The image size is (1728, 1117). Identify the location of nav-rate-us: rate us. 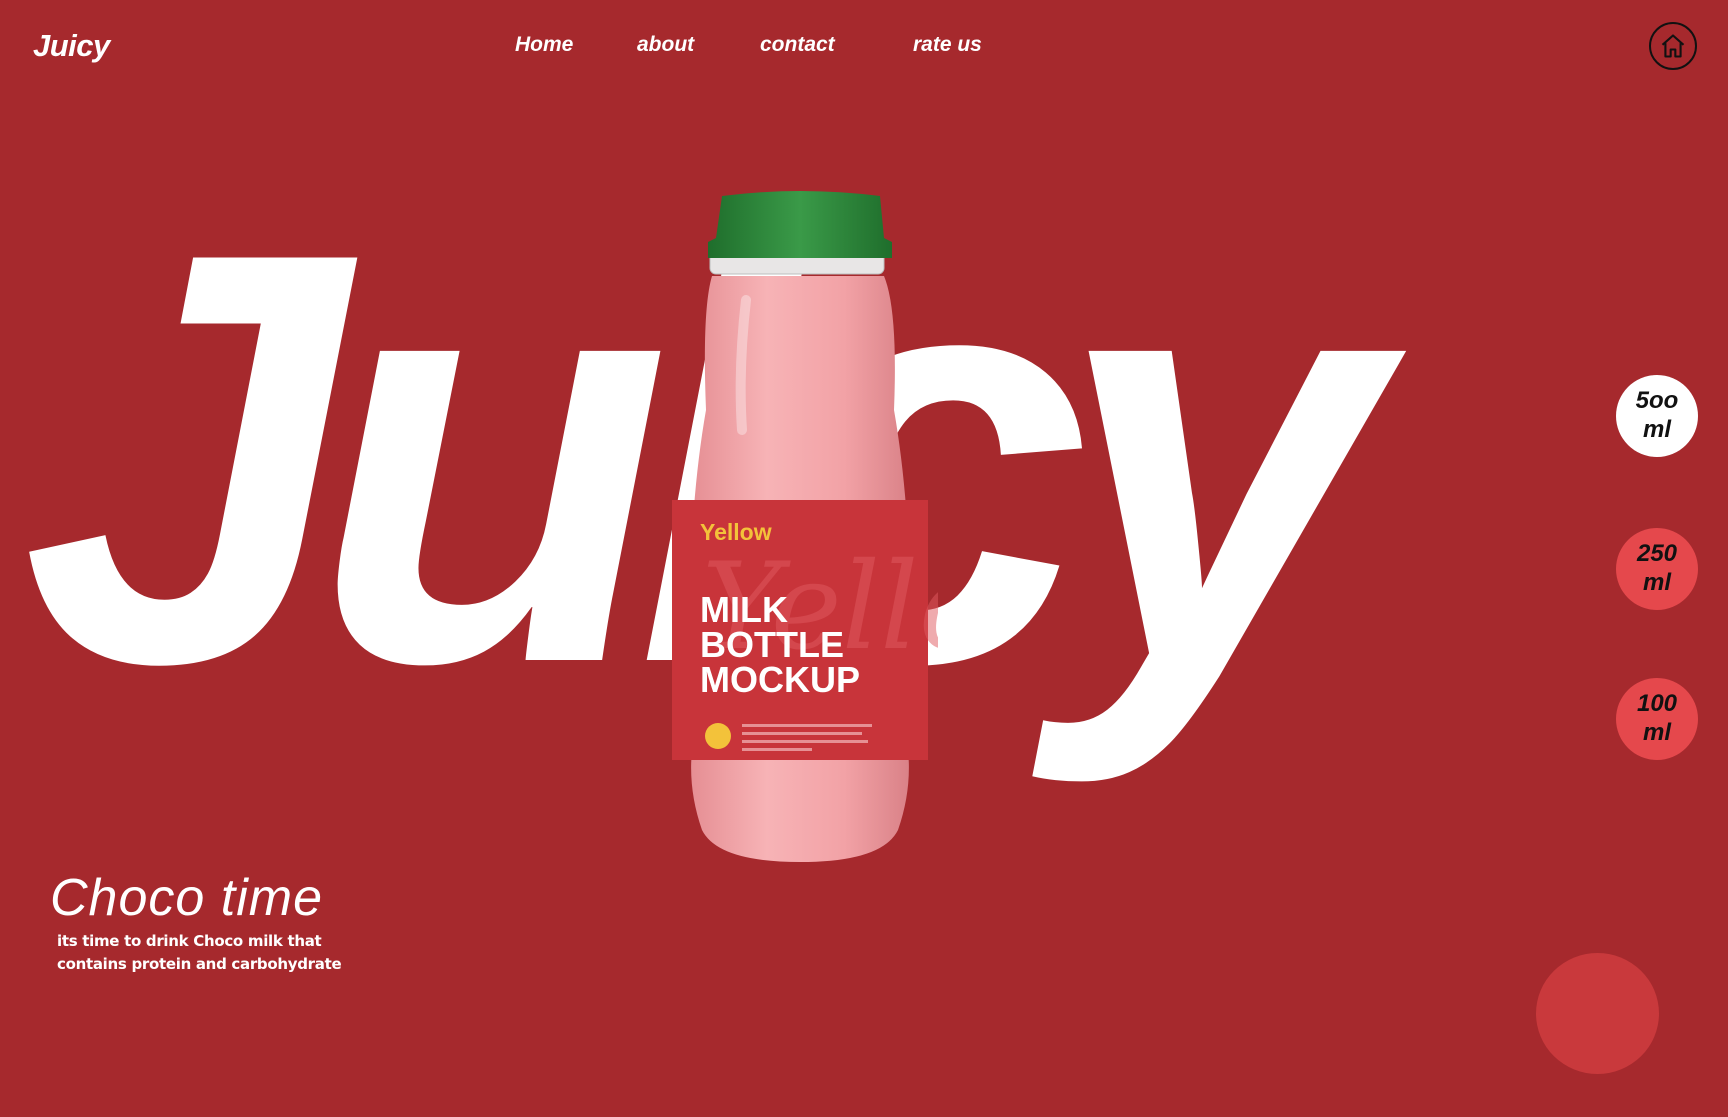
(947, 45).